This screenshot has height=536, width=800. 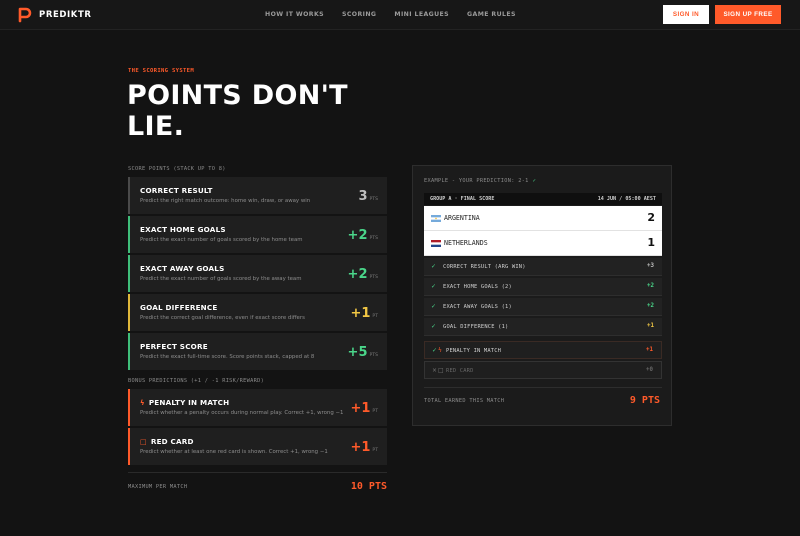 I want to click on page-title: POINTS DON'T LIE., so click(x=237, y=111).